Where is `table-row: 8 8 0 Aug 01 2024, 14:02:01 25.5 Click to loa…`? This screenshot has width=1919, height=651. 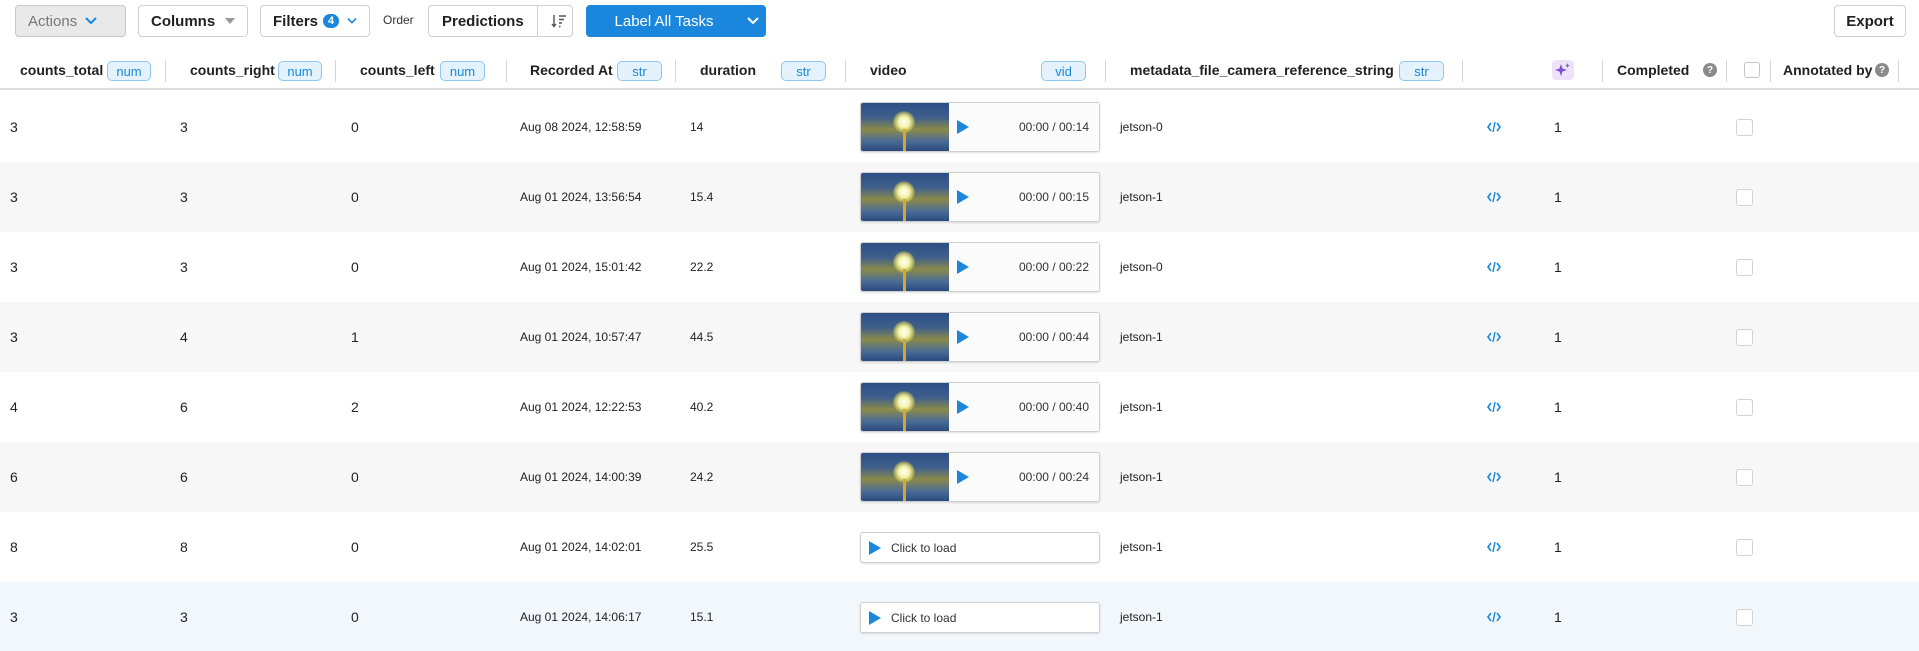
table-row: 8 8 0 Aug 01 2024, 14:02:01 25.5 Click to loa… is located at coordinates (959, 547).